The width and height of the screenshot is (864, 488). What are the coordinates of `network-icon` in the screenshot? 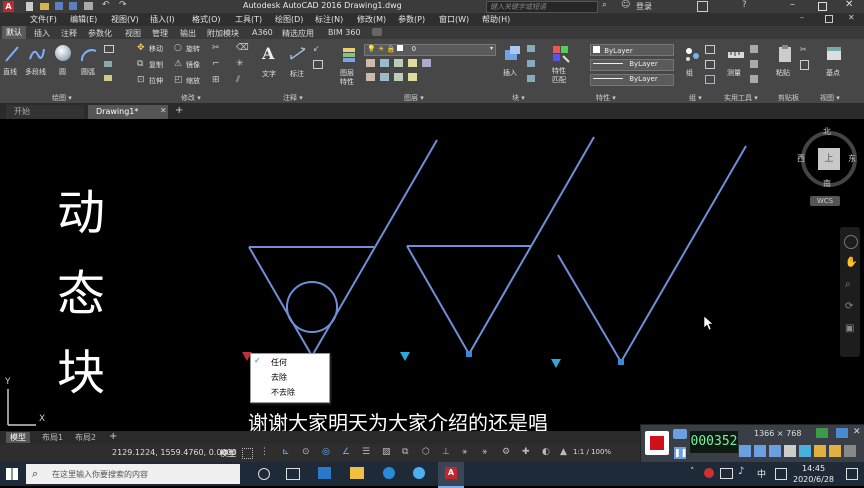 It's located at (726, 473).